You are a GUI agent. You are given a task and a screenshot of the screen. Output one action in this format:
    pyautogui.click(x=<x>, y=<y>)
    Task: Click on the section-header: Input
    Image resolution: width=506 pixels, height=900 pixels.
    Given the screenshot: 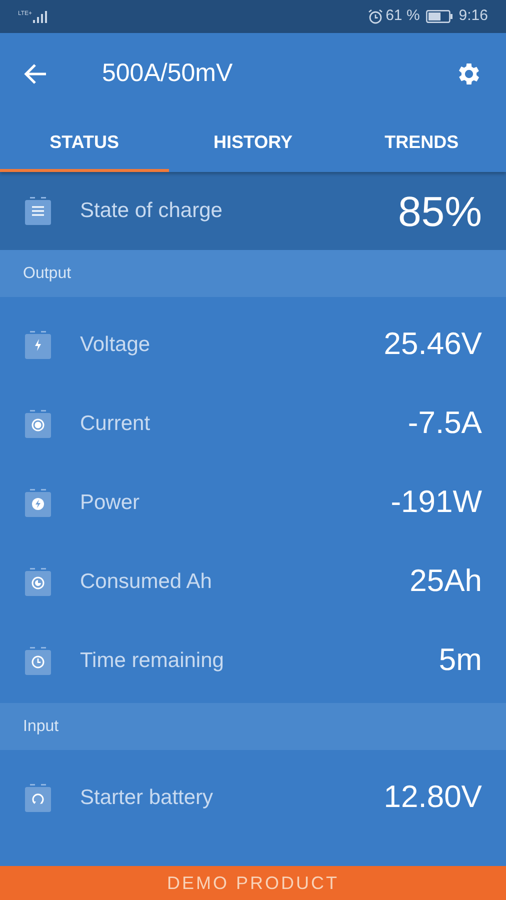 What is the action you would take?
    pyautogui.click(x=253, y=726)
    